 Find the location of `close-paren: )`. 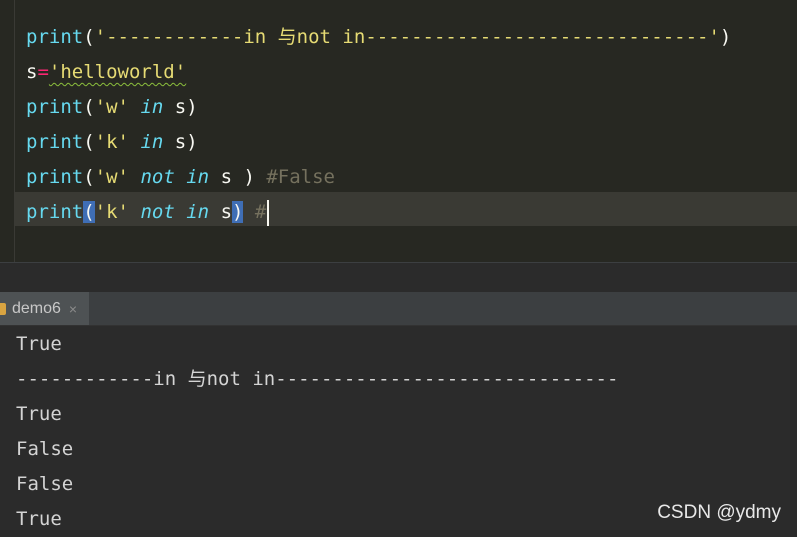

close-paren: ) is located at coordinates (725, 37).